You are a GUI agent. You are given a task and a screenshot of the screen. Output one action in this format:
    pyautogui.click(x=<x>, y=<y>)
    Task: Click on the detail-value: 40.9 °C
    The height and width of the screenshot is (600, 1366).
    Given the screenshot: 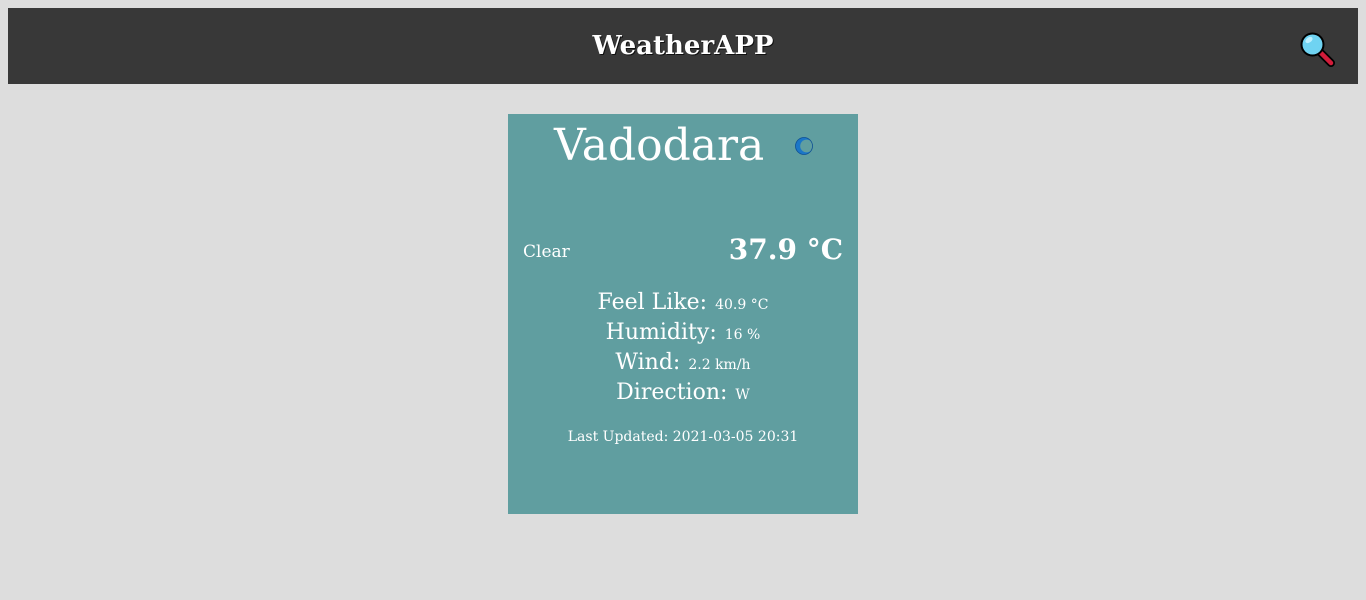 What is the action you would take?
    pyautogui.click(x=742, y=305)
    